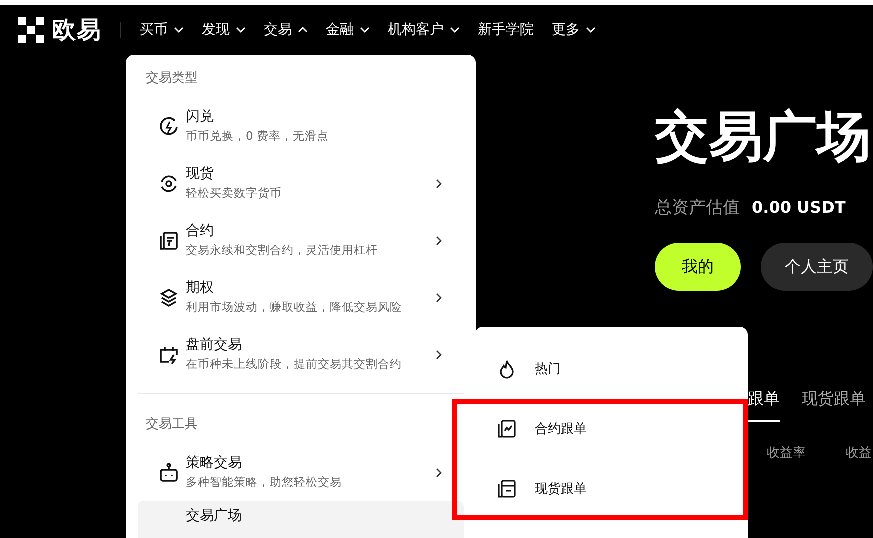  What do you see at coordinates (834, 405) in the screenshot?
I see `page-tab: 现货跟单` at bounding box center [834, 405].